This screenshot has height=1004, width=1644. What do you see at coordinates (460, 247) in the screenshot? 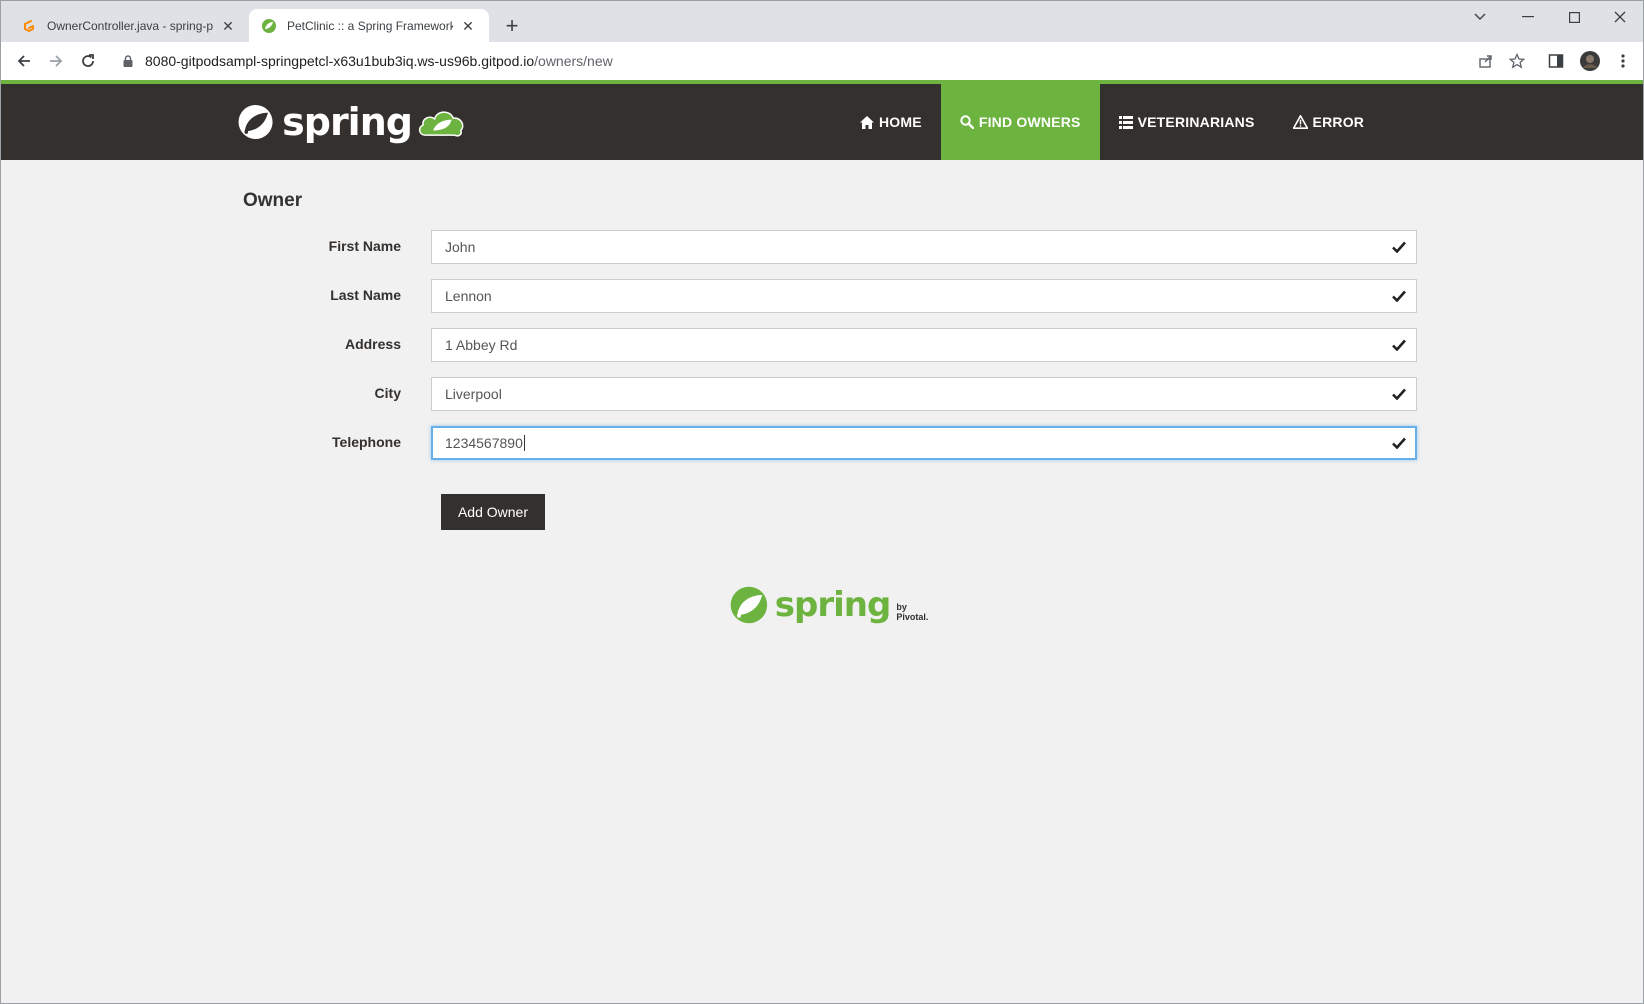
I see `first-name-value: John` at bounding box center [460, 247].